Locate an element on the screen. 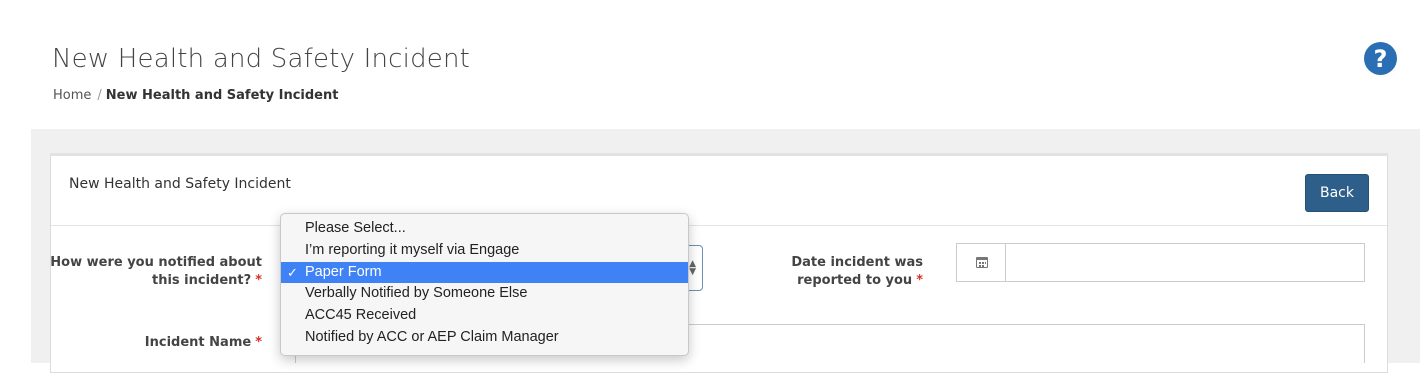 This screenshot has width=1420, height=373. dropdown-option-paper-form: ✓ Paper Form is located at coordinates (484, 272).